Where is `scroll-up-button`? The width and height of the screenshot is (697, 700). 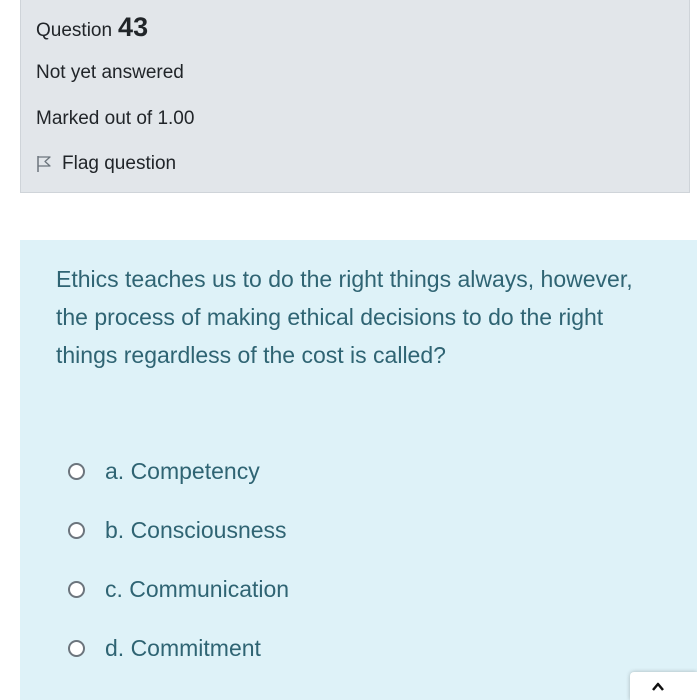
scroll-up-button is located at coordinates (663, 686).